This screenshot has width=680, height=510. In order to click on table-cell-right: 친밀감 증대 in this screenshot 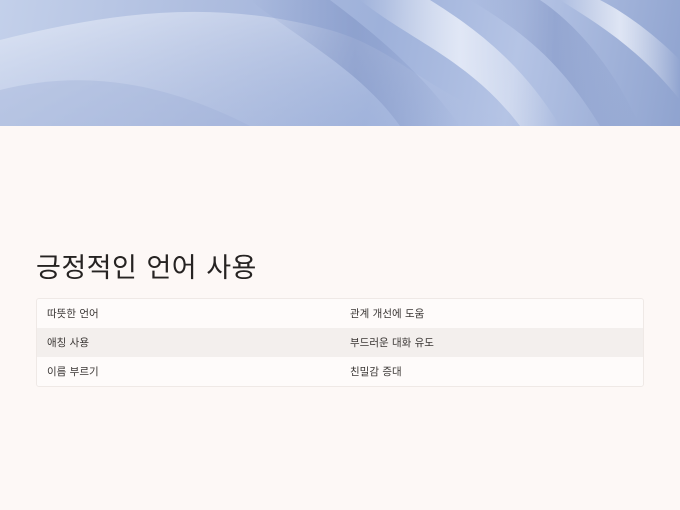, I will do `click(376, 372)`.